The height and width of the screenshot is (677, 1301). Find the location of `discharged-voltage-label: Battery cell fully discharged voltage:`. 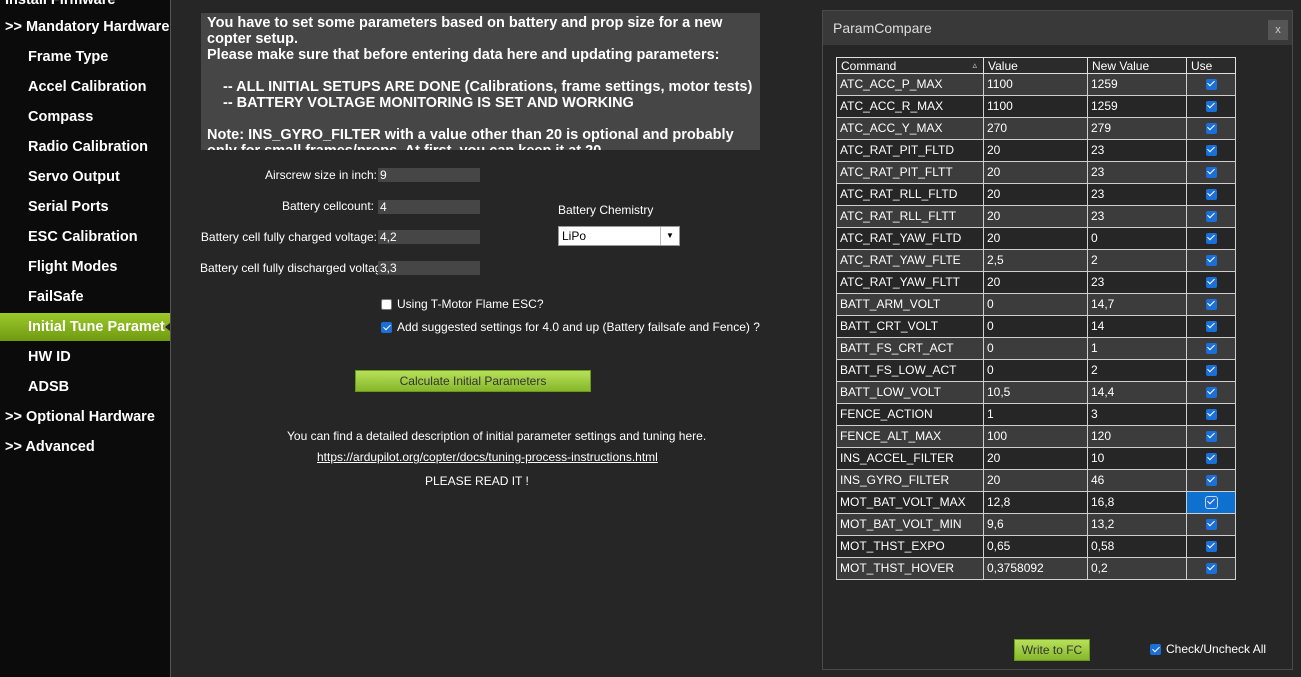

discharged-voltage-label: Battery cell fully discharged voltage: is located at coordinates (296, 268).